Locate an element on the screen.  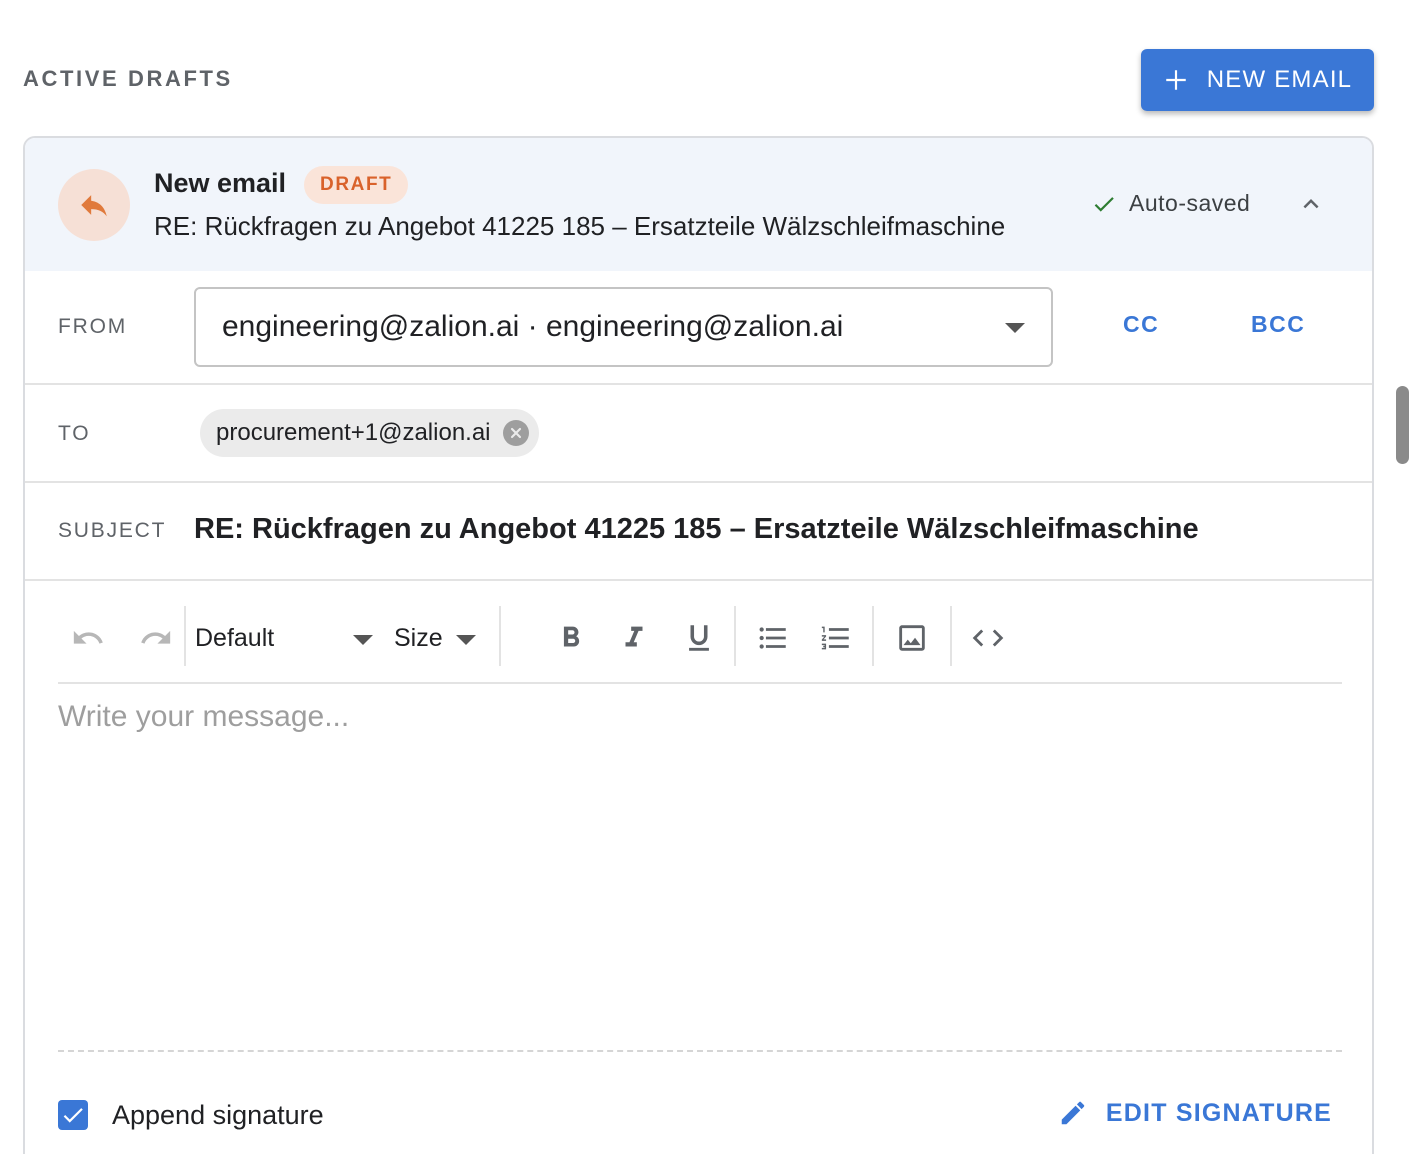
underline-icon is located at coordinates (699, 638).